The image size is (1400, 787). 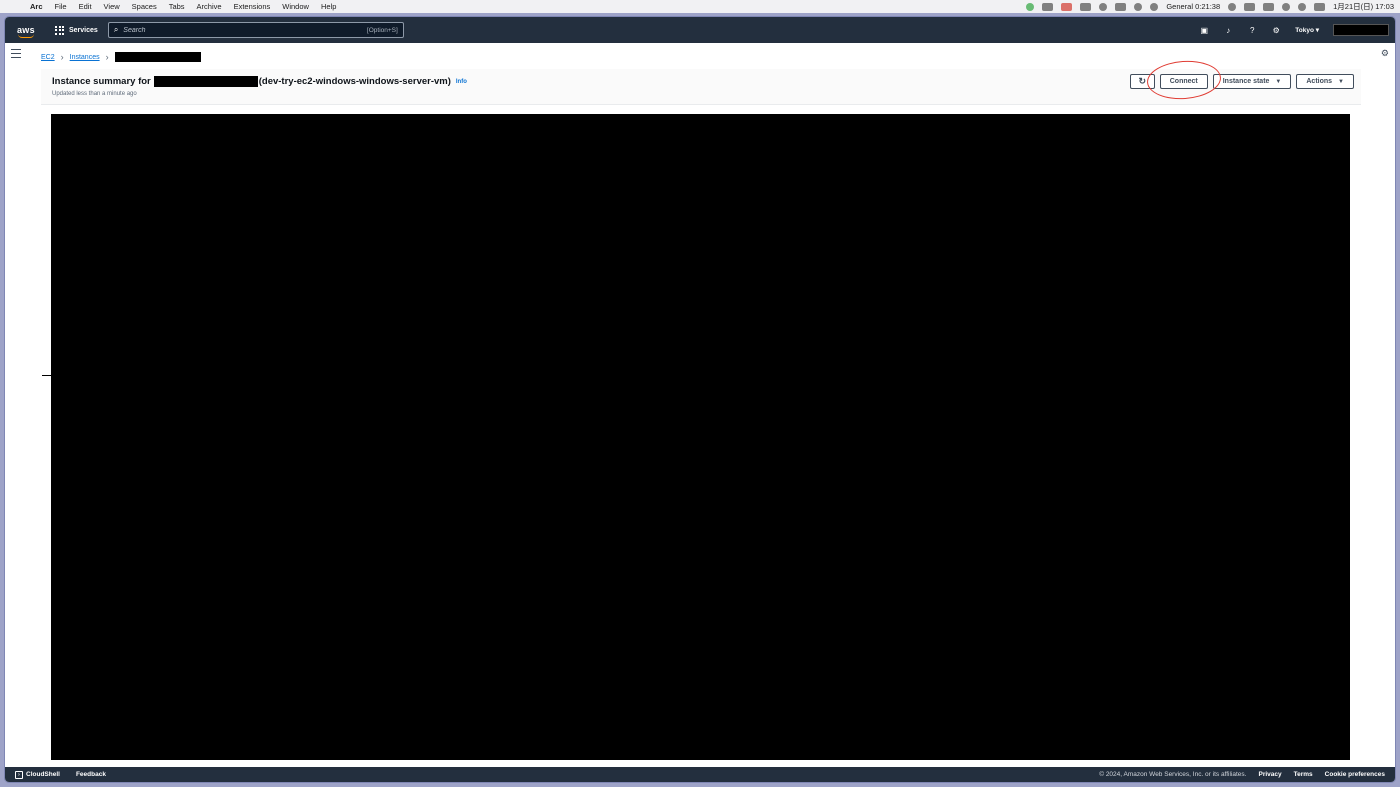 What do you see at coordinates (1302, 6) in the screenshot?
I see `spotlight-icon` at bounding box center [1302, 6].